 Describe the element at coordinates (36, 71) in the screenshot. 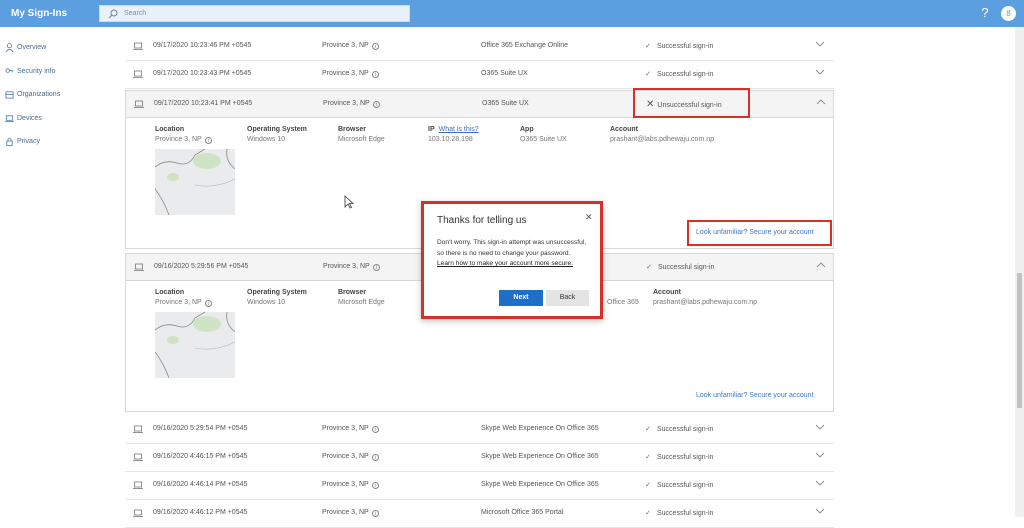

I see `sidebar-item-label: Security info` at that location.